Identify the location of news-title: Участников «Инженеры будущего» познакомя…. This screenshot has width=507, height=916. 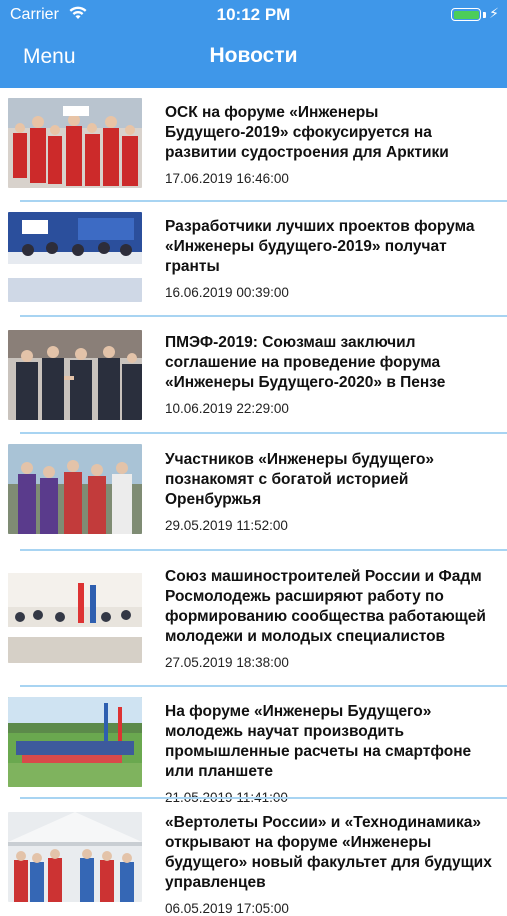
(300, 479).